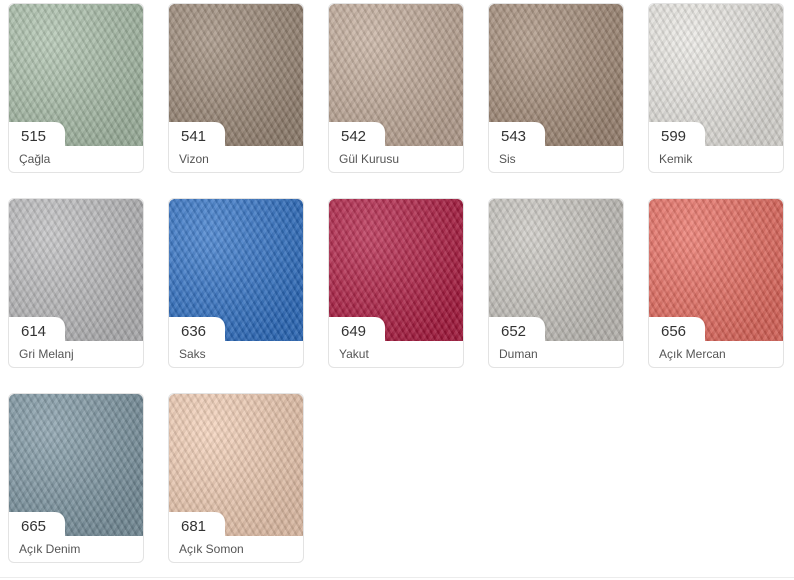  What do you see at coordinates (194, 159) in the screenshot?
I see `color-name: Vizon` at bounding box center [194, 159].